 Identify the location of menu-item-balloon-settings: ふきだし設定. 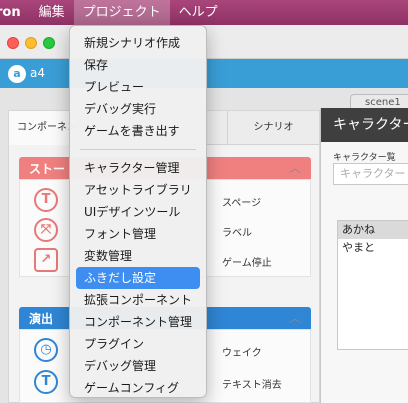
(138, 278).